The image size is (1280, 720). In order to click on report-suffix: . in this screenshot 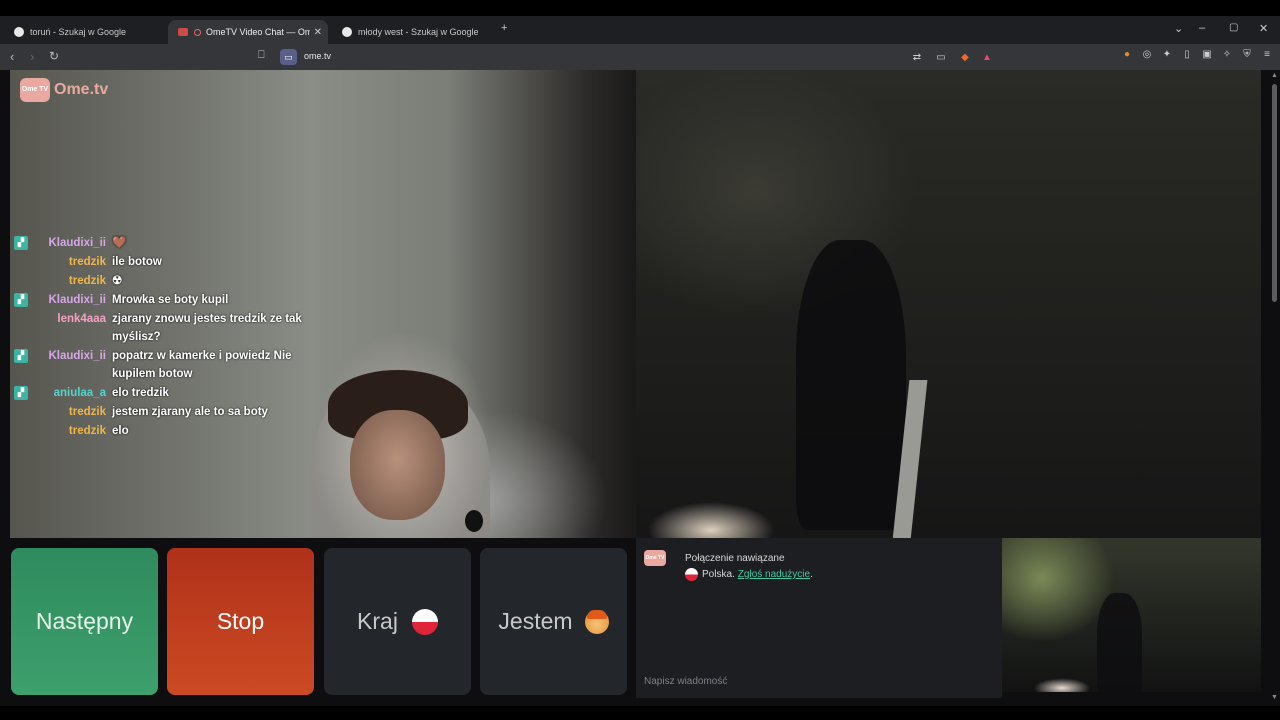, I will do `click(811, 574)`.